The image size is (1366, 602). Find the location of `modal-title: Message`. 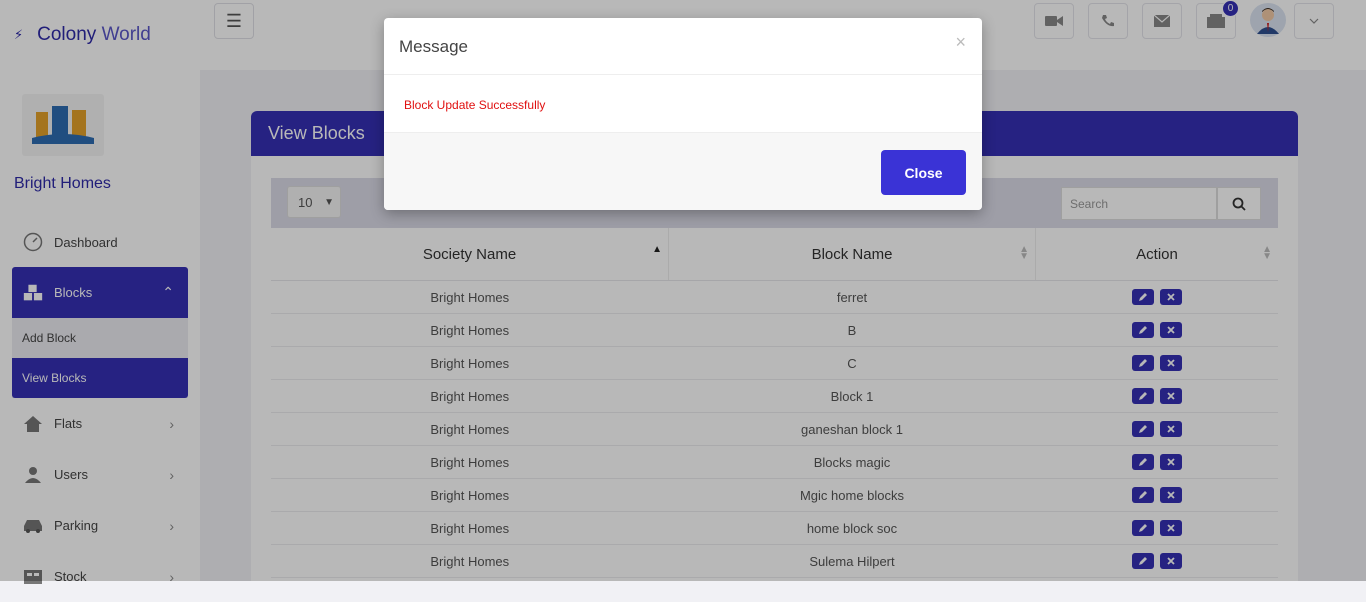

modal-title: Message is located at coordinates (433, 46).